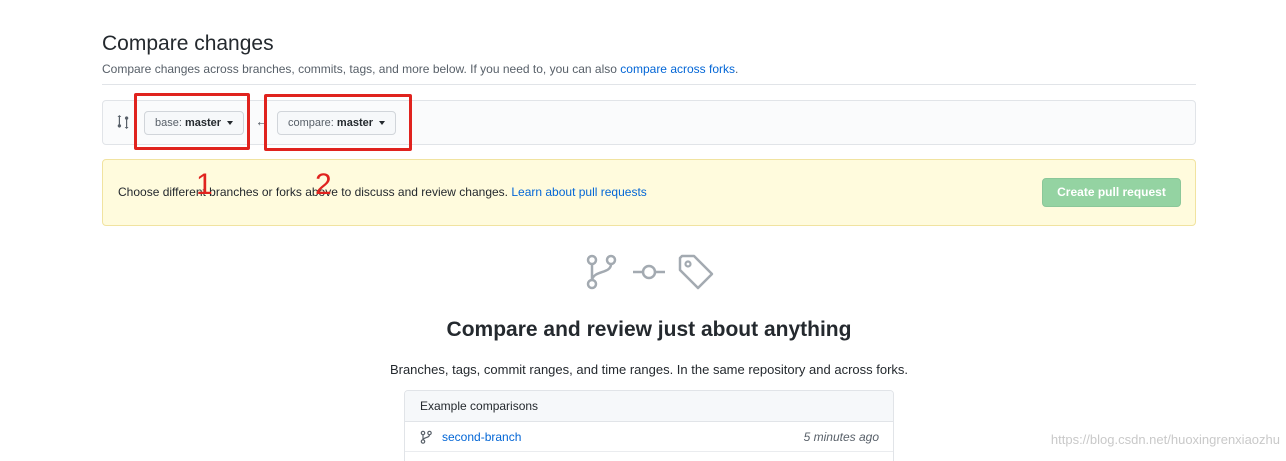 The height and width of the screenshot is (461, 1286). What do you see at coordinates (649, 406) in the screenshot?
I see `example-comparisons-header: Example comparisons` at bounding box center [649, 406].